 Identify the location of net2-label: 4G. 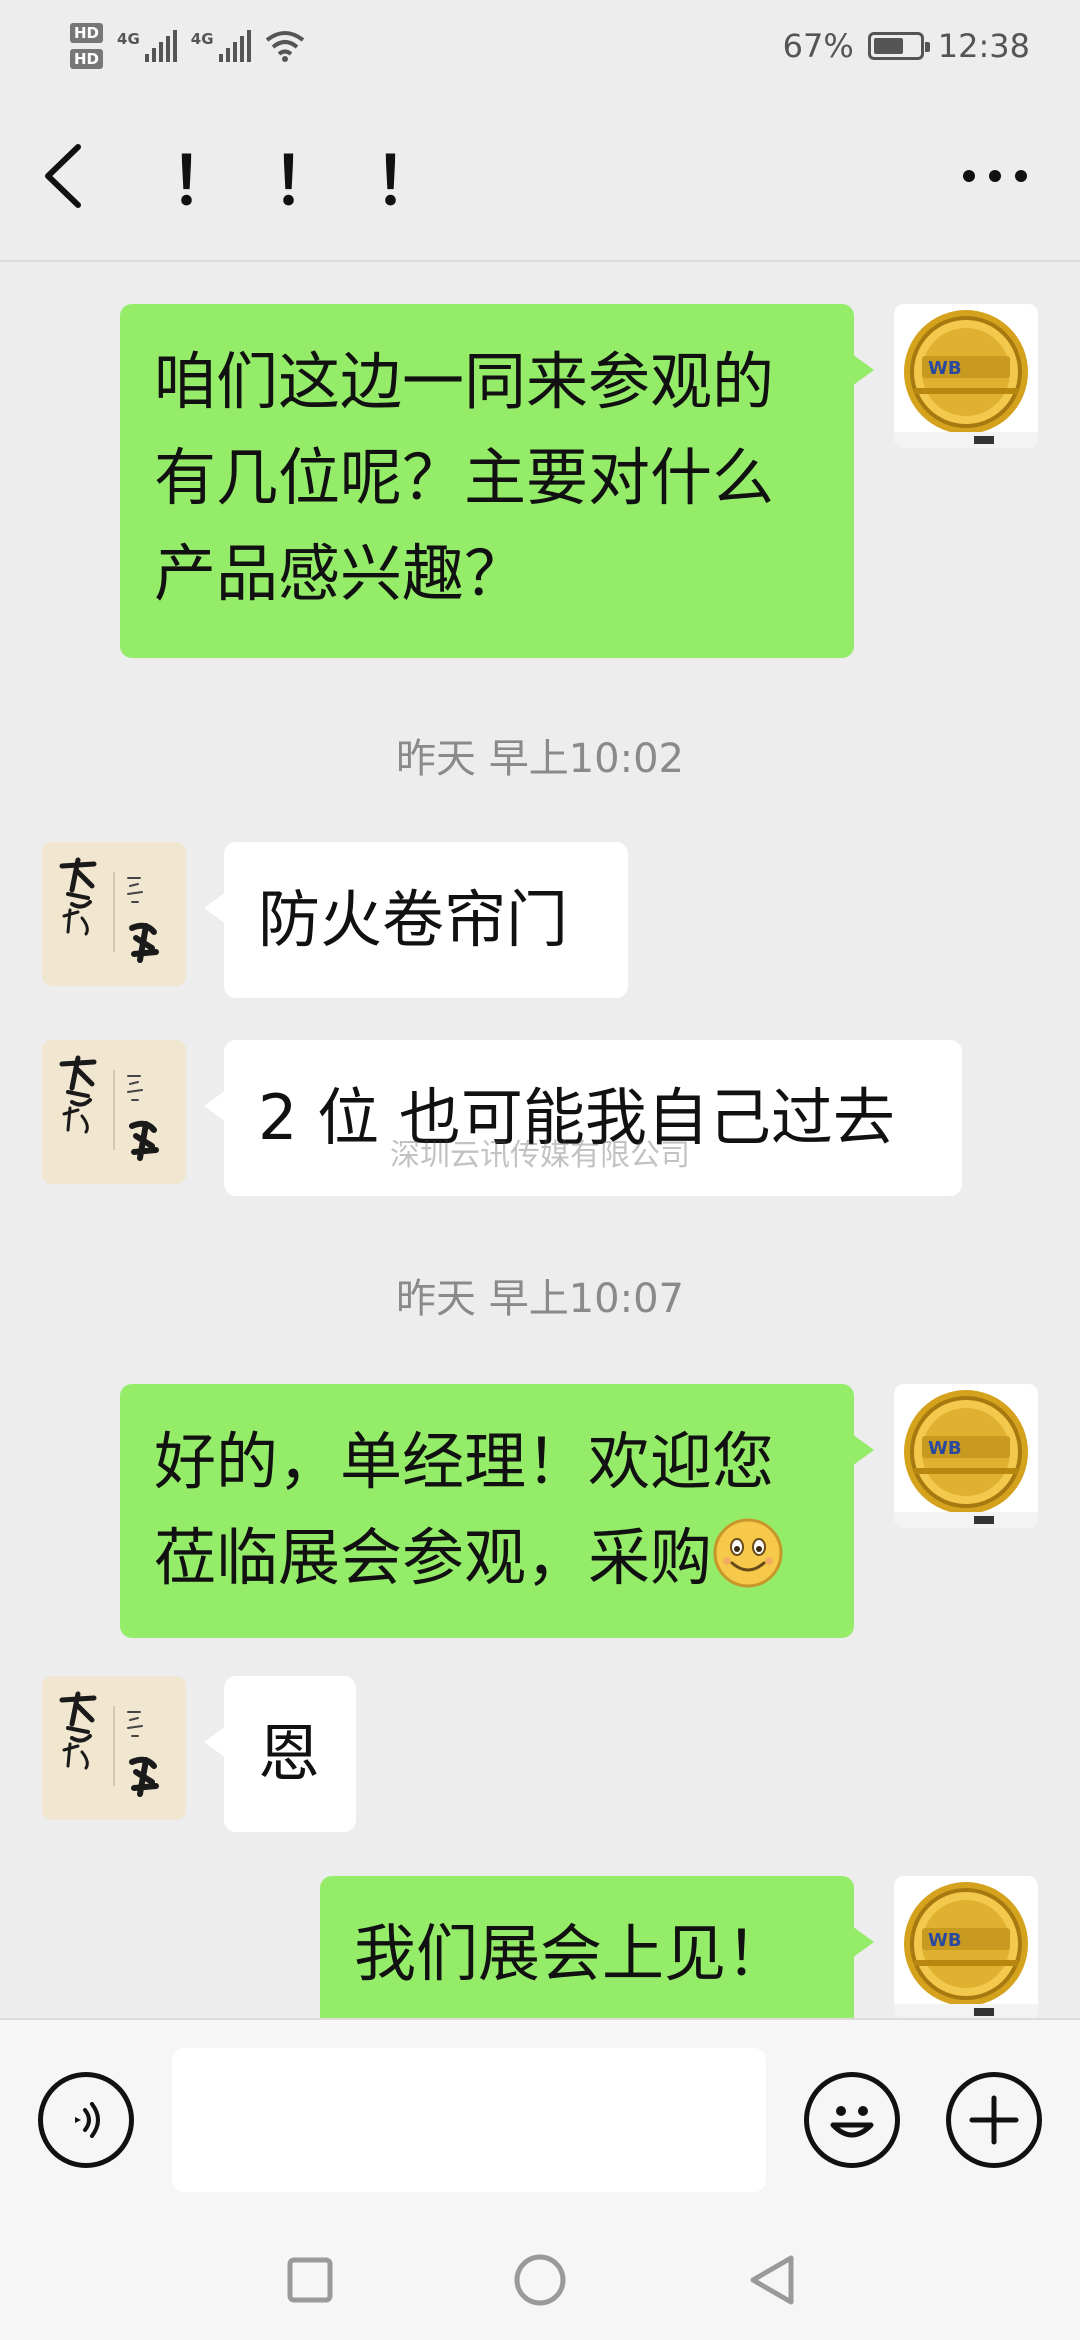
(202, 39).